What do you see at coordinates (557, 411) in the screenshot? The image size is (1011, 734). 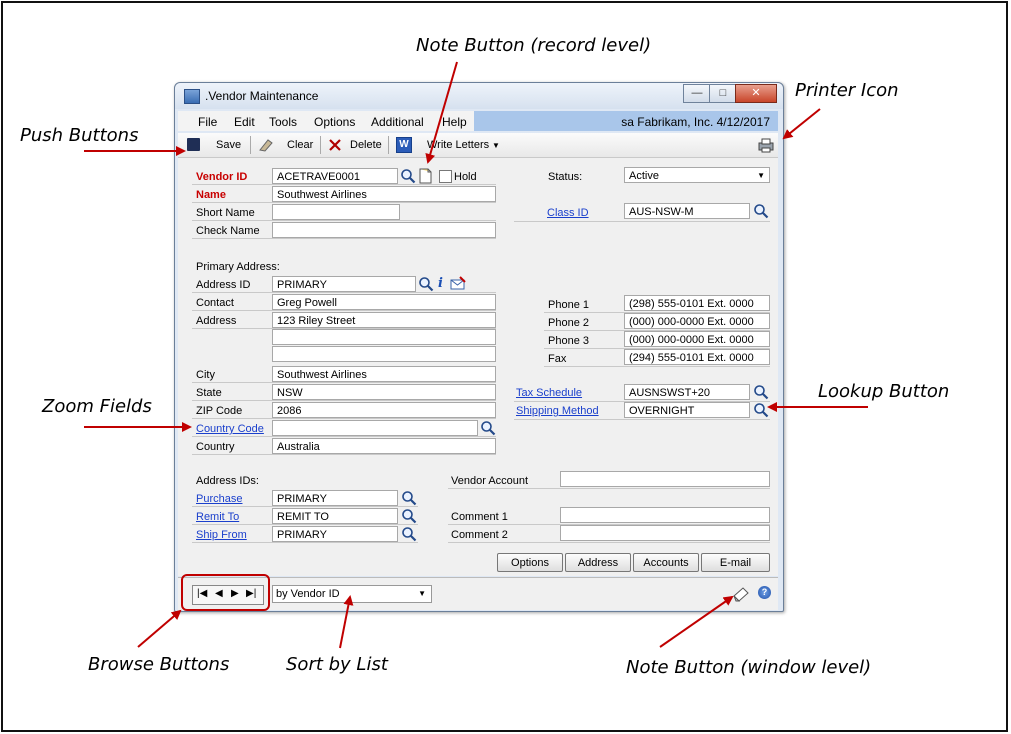 I see `shipping-method-link: Shipping Method` at bounding box center [557, 411].